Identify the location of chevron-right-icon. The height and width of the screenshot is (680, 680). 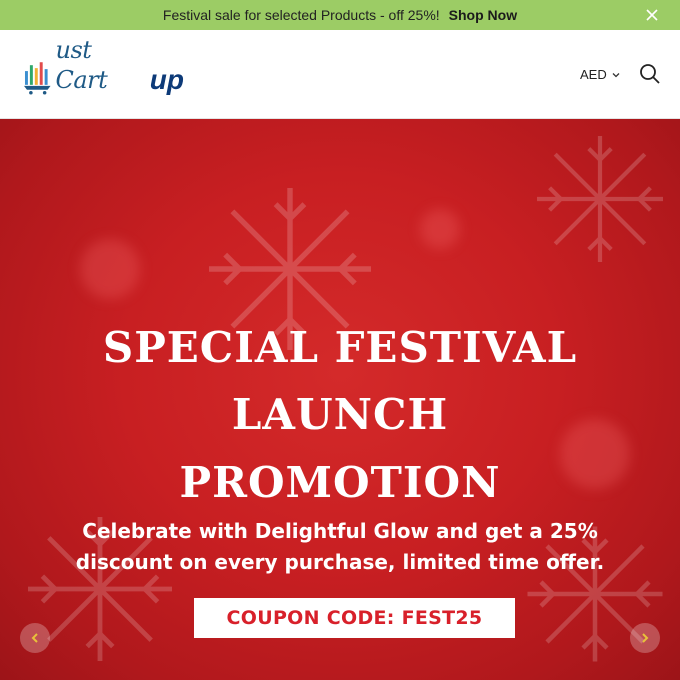
(645, 638).